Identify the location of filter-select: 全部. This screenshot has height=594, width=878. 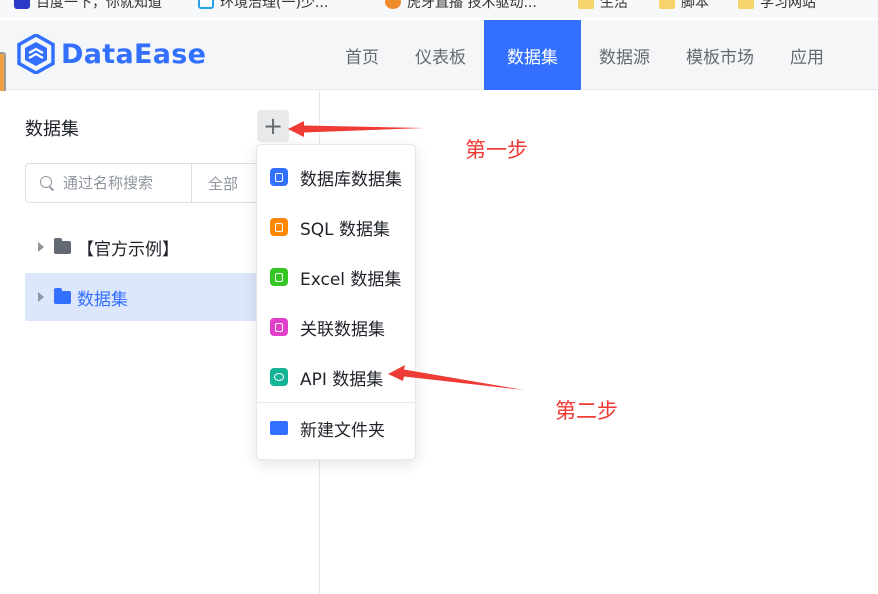
(215, 183).